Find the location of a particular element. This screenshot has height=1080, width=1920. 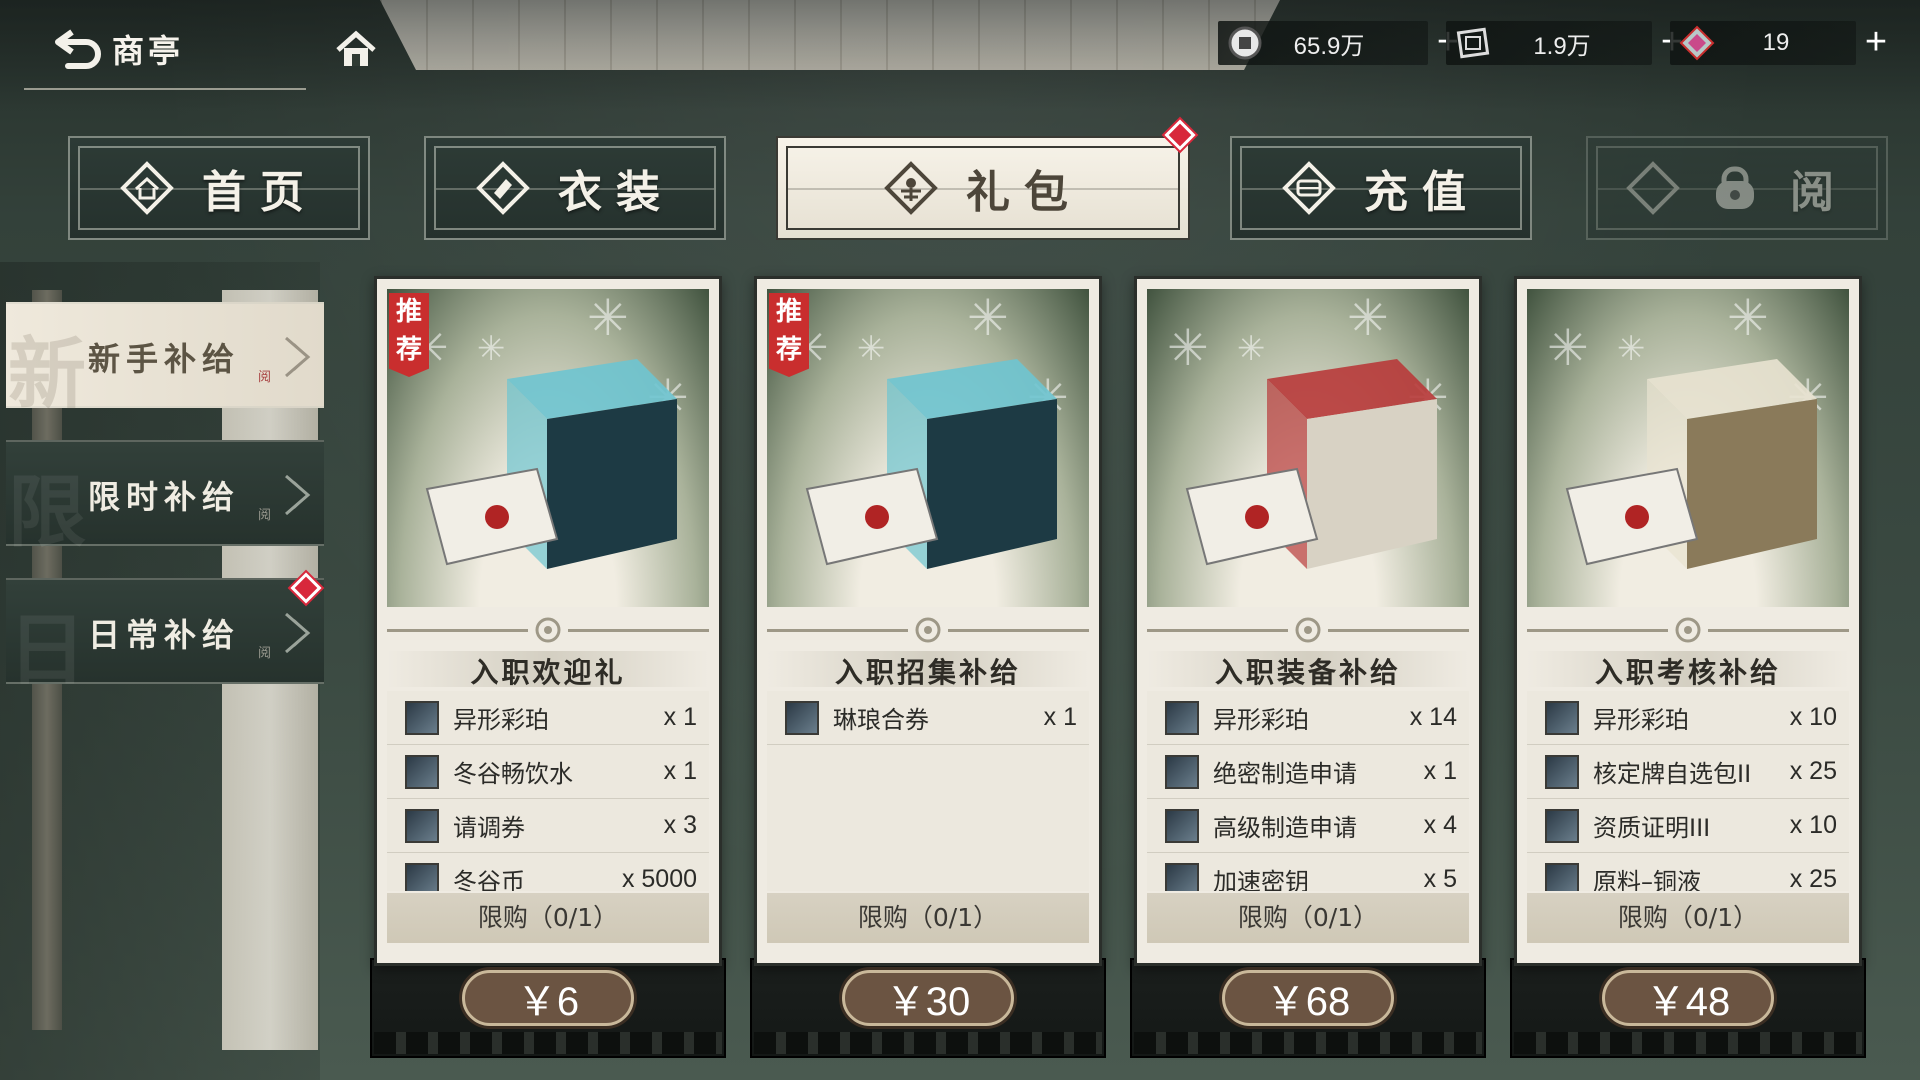

tab-clothing: 衣装 is located at coordinates (575, 188).